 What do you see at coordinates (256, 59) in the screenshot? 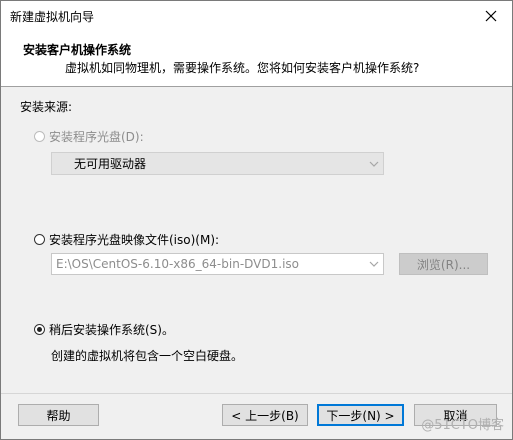
I see `wizard-header: 安装客户机操作系统 虚拟机如同物理机，需要操作系统。您将如何安装客户机操作系统?` at bounding box center [256, 59].